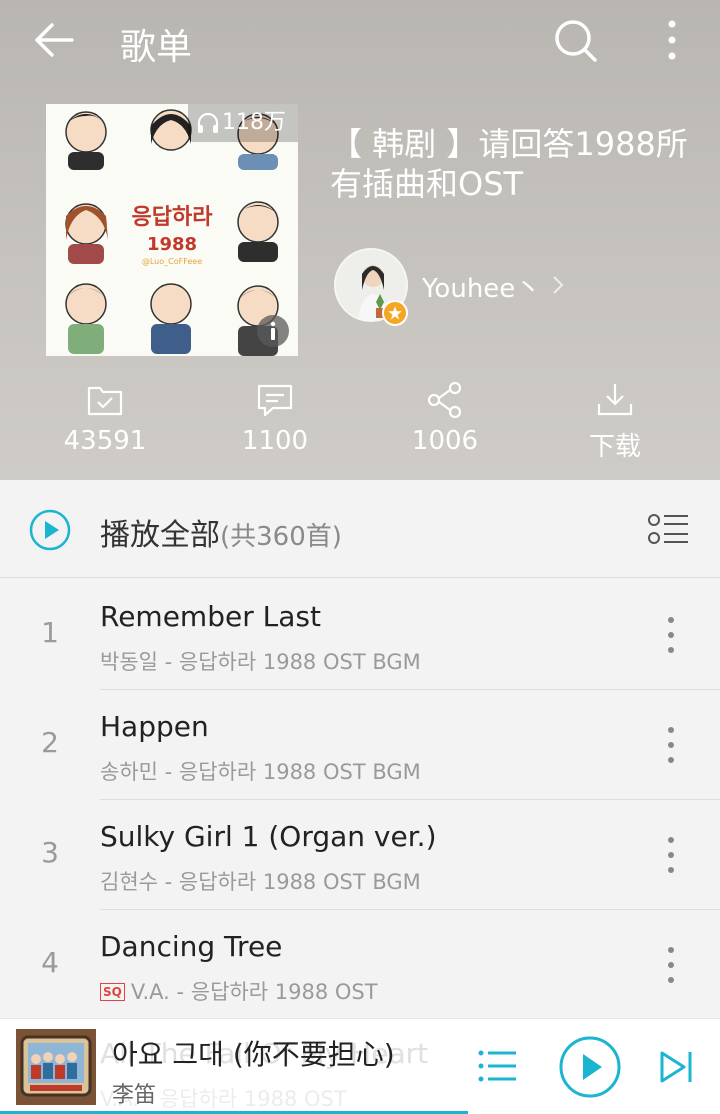  I want to click on play-count: 118万, so click(254, 122).